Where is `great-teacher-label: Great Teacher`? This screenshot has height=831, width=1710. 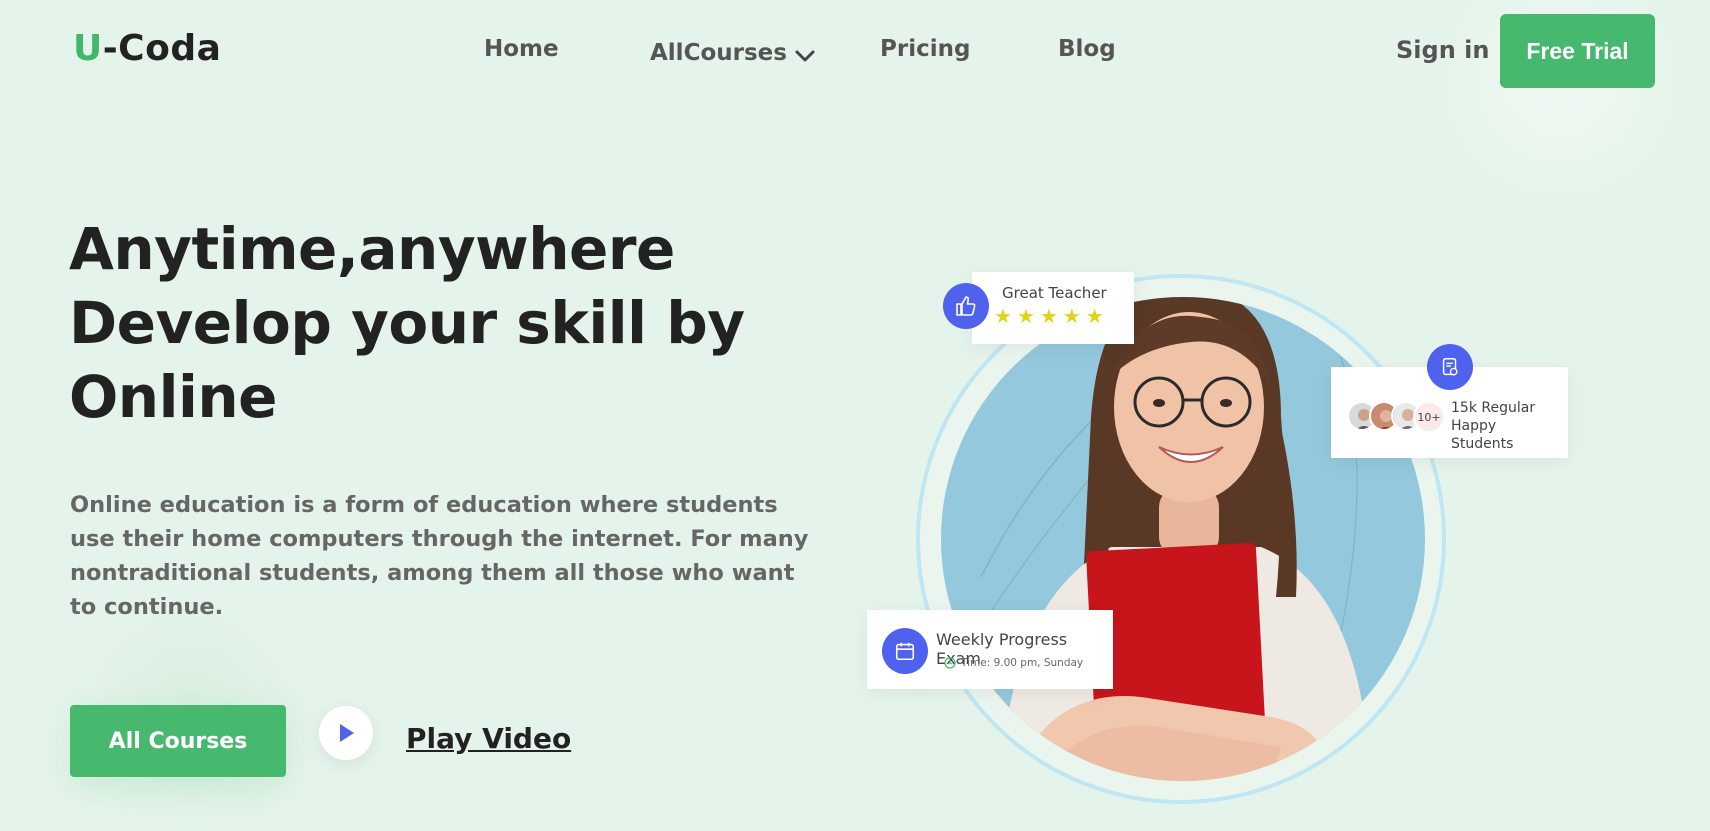
great-teacher-label: Great Teacher is located at coordinates (1054, 293).